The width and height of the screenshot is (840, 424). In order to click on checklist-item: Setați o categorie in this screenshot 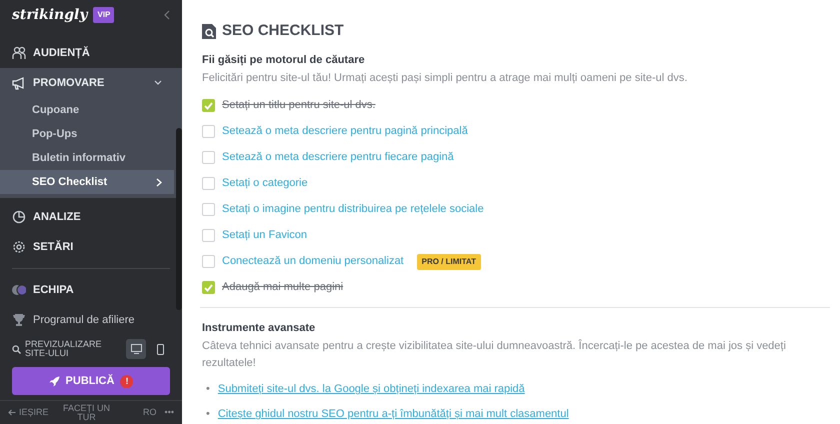, I will do `click(265, 183)`.